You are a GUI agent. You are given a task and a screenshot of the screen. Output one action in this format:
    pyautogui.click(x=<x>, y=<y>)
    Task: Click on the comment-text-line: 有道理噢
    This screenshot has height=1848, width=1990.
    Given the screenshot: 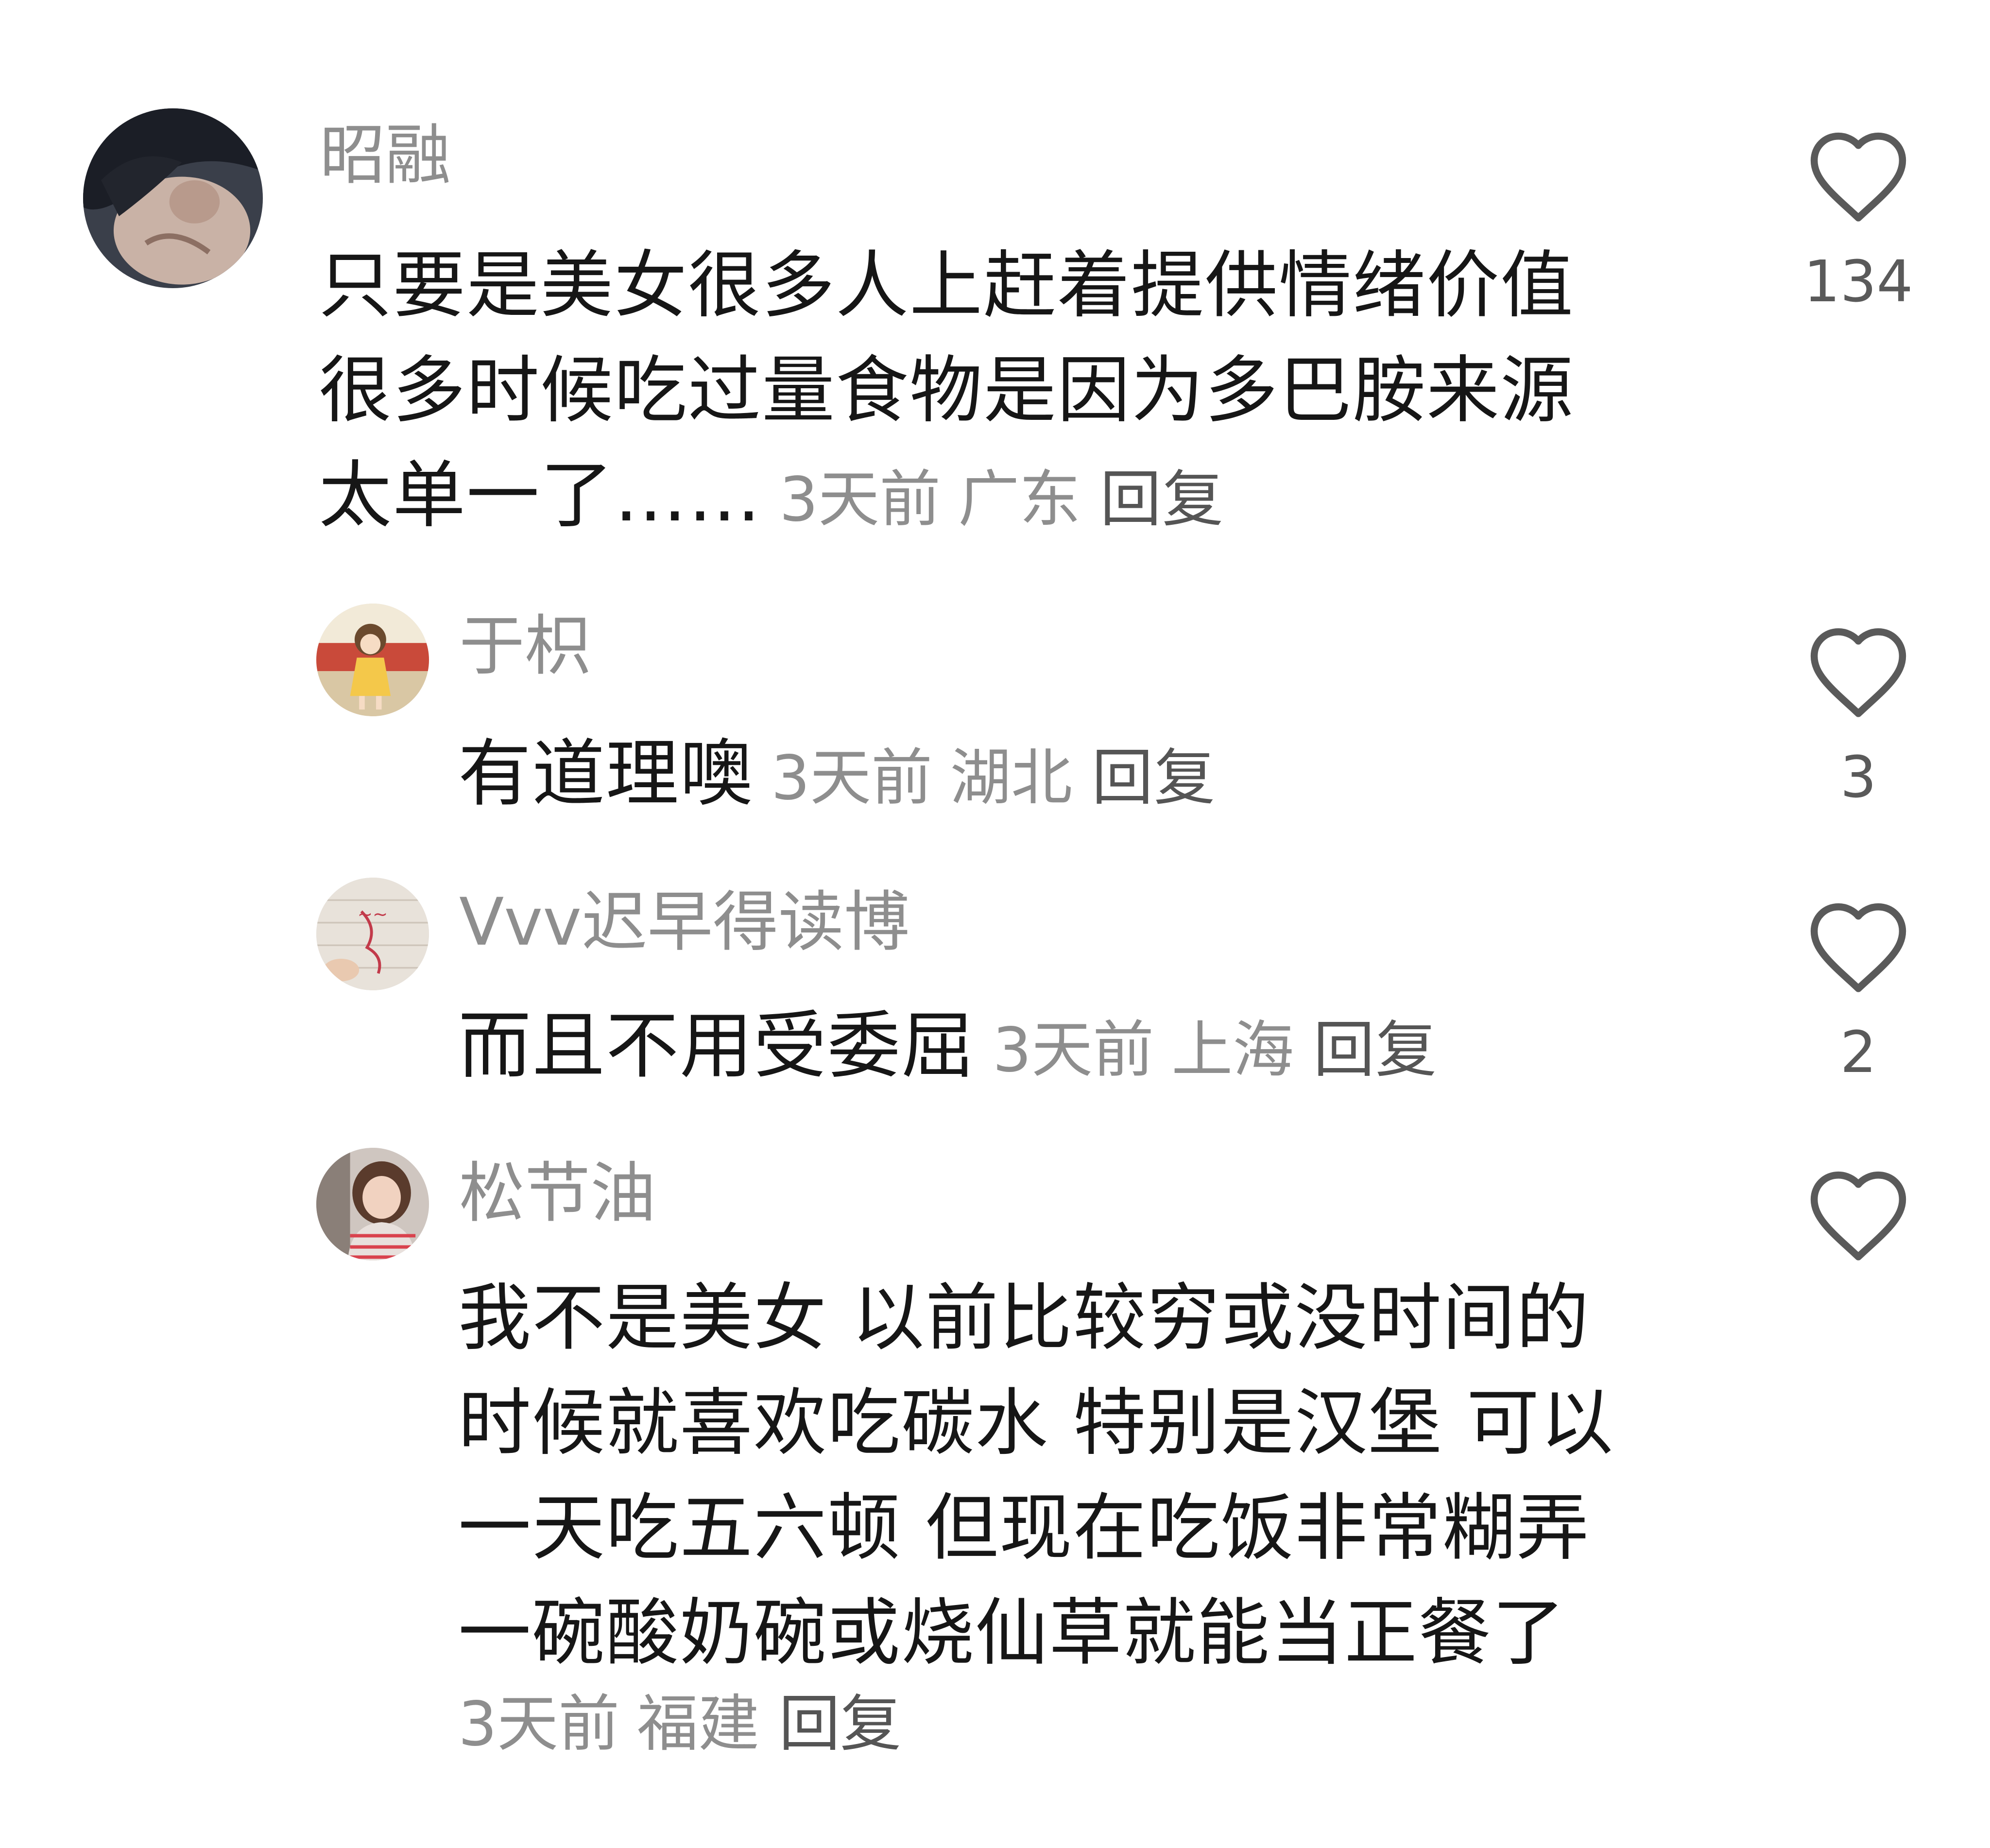 What is the action you would take?
    pyautogui.click(x=606, y=774)
    